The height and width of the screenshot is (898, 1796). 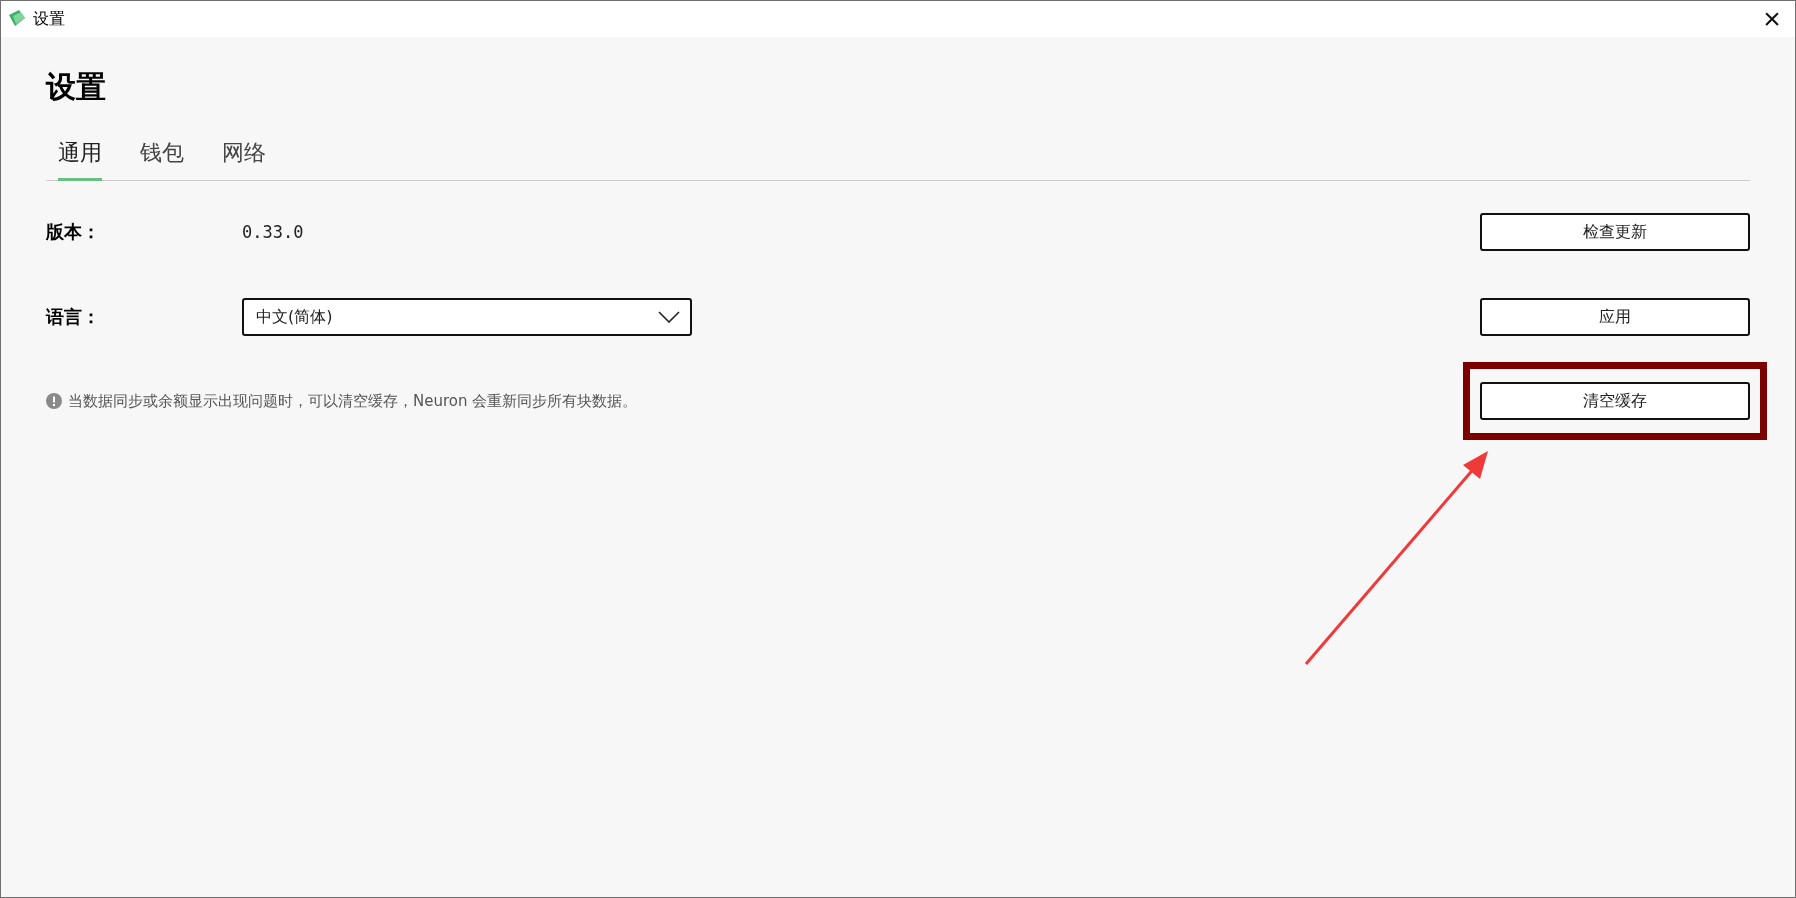 I want to click on check-update-button: 检查更新, so click(x=1615, y=232).